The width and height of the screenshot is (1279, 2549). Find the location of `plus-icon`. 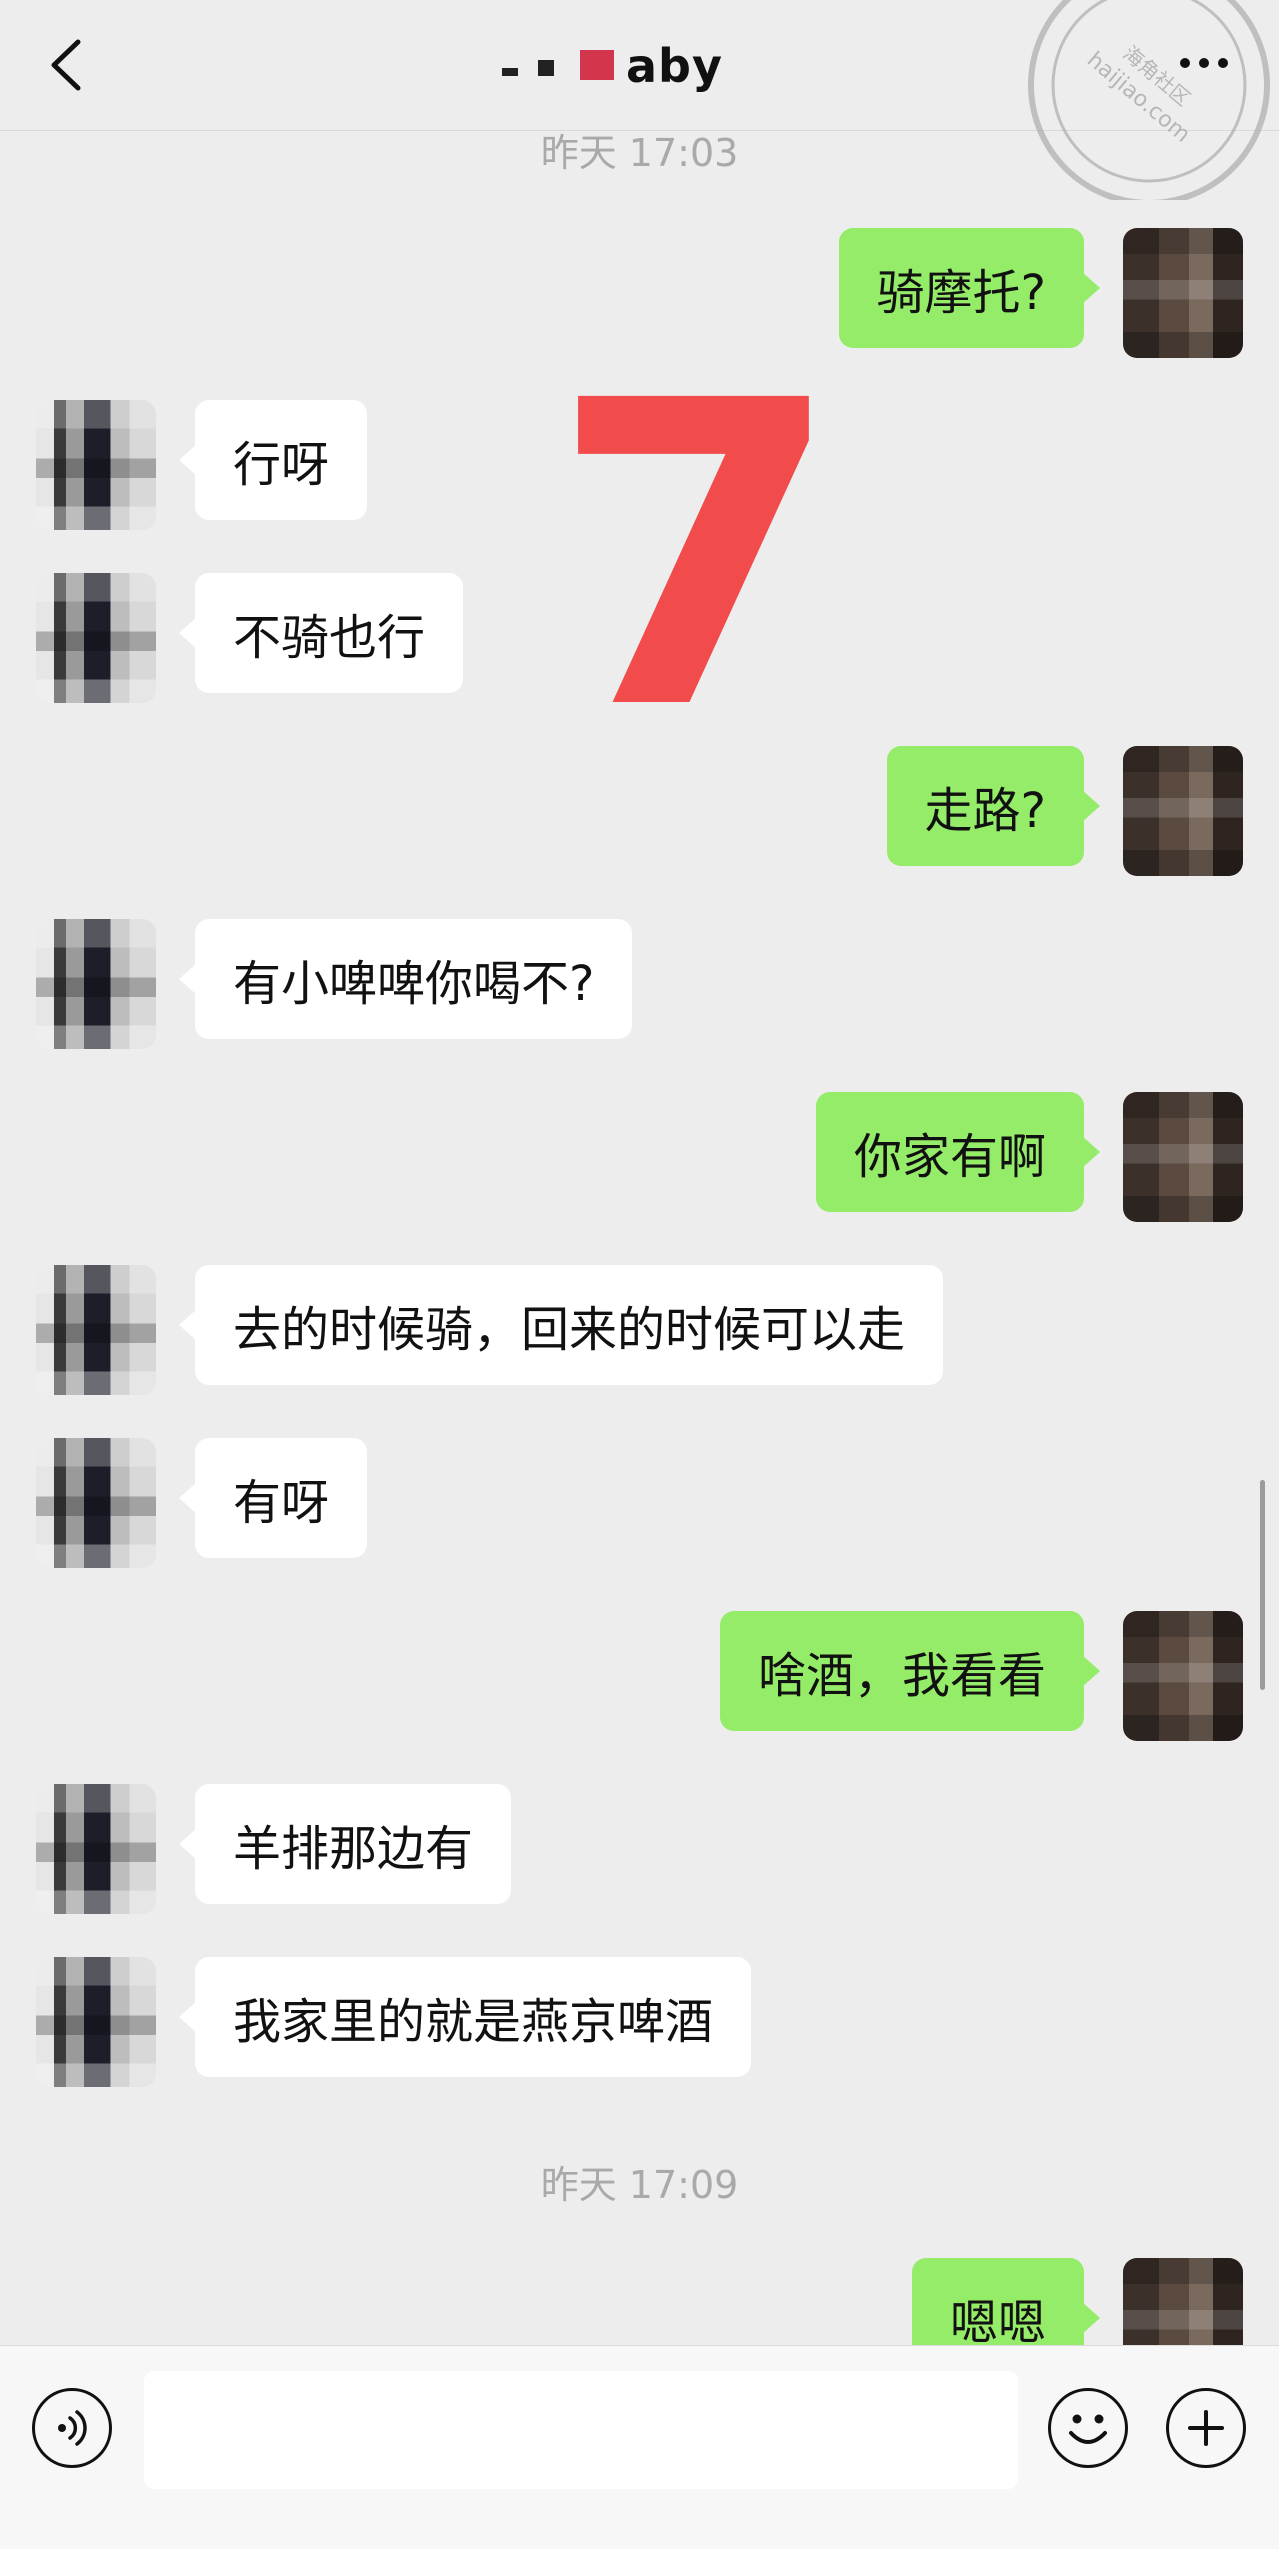

plus-icon is located at coordinates (1206, 2428).